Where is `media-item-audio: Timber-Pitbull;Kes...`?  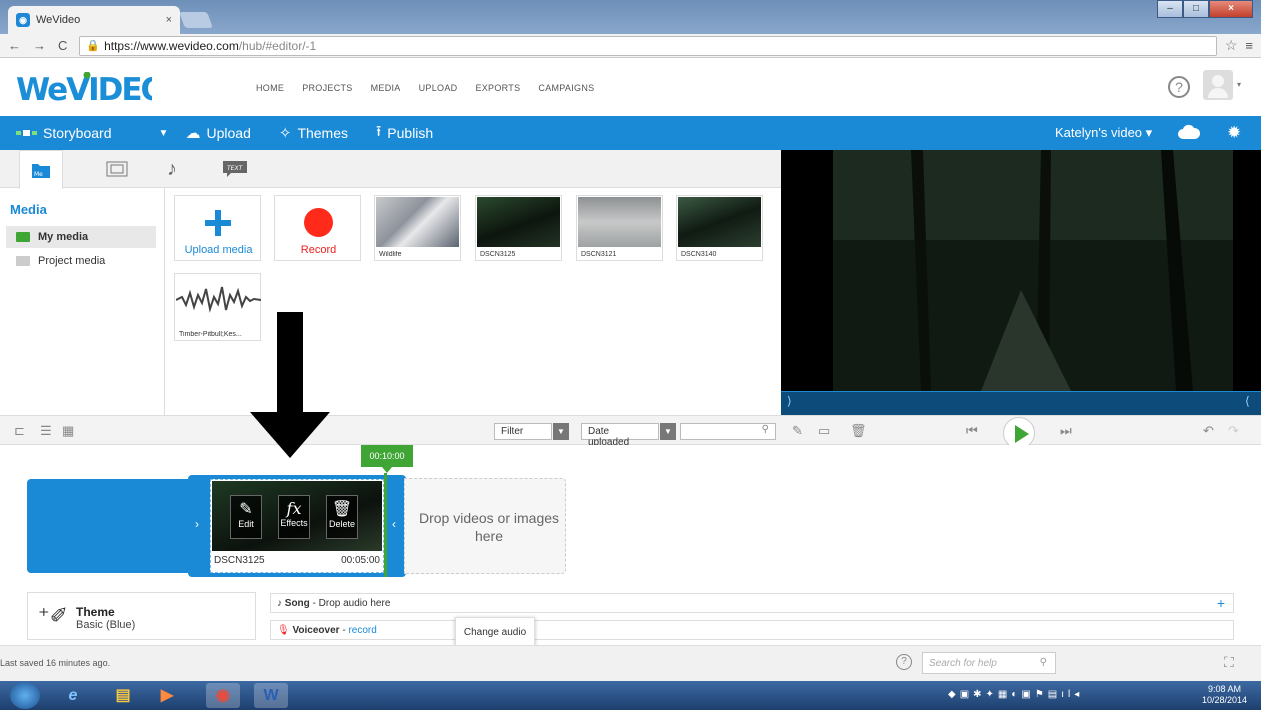 media-item-audio: Timber-Pitbull;Kes... is located at coordinates (217, 307).